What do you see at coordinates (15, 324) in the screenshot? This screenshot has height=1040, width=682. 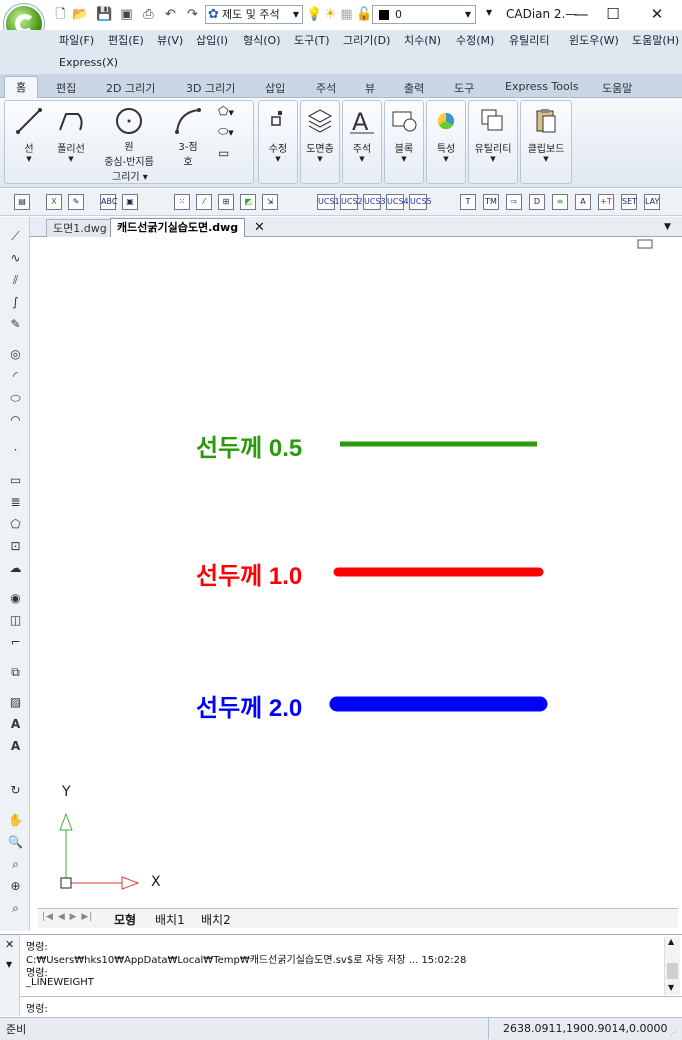 I see `sketch-icon: ✎` at bounding box center [15, 324].